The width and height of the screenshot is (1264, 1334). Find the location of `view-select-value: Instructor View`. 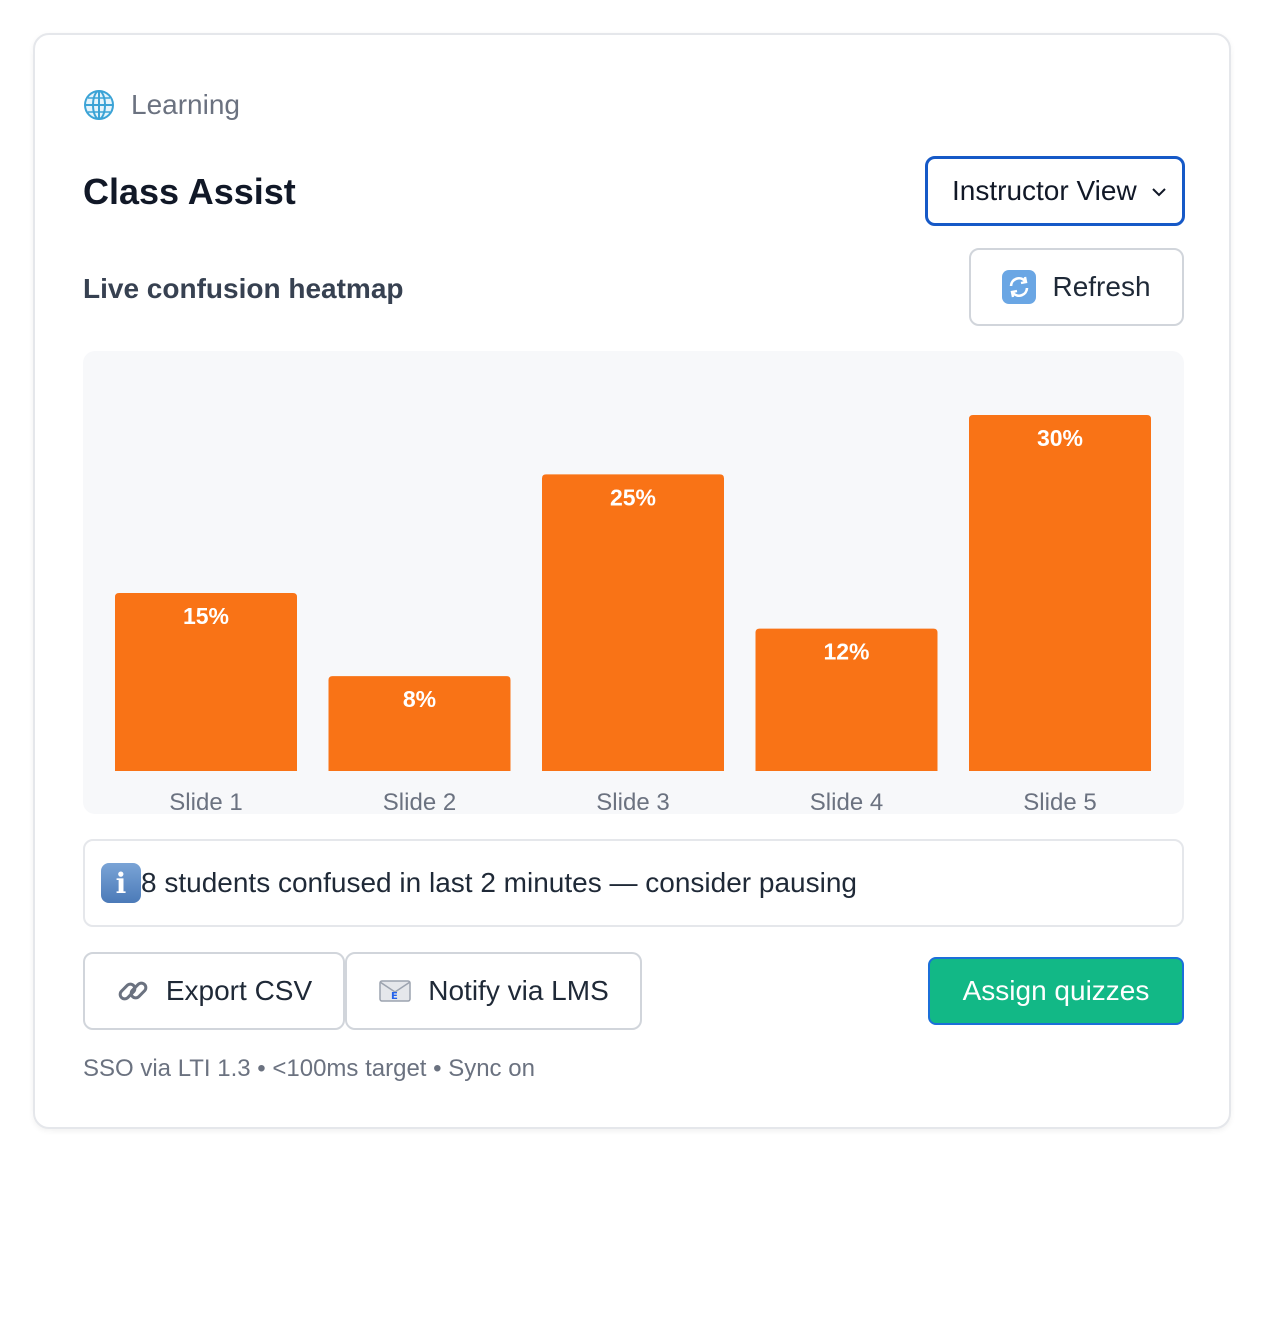

view-select-value: Instructor View is located at coordinates (1044, 190).